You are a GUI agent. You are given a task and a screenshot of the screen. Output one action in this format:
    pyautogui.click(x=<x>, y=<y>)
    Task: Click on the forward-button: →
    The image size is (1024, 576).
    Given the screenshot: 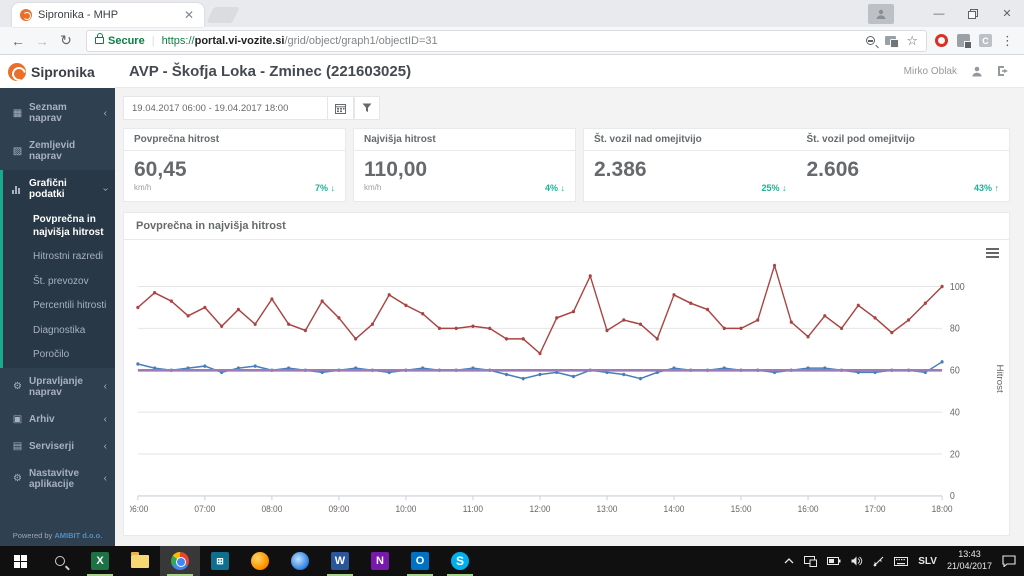 What is the action you would take?
    pyautogui.click(x=42, y=41)
    